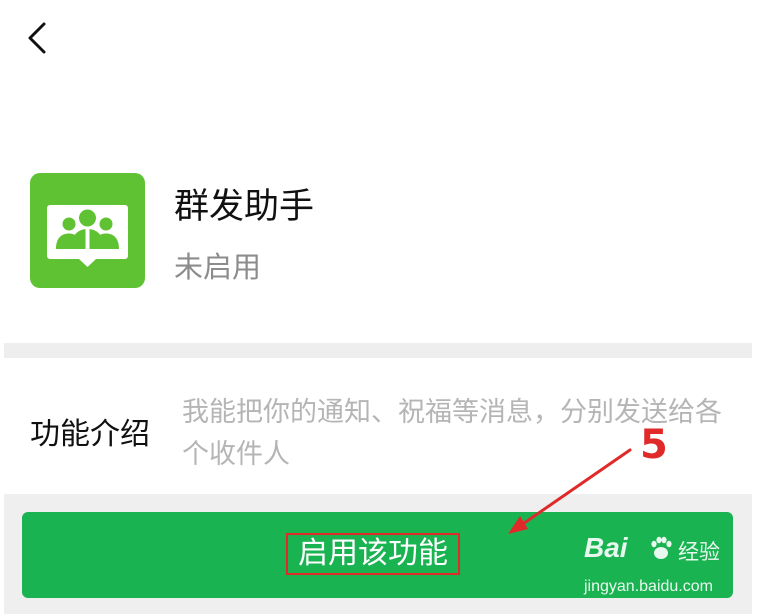 The height and width of the screenshot is (614, 760). Describe the element at coordinates (87, 236) in the screenshot. I see `group-message-icon` at that location.